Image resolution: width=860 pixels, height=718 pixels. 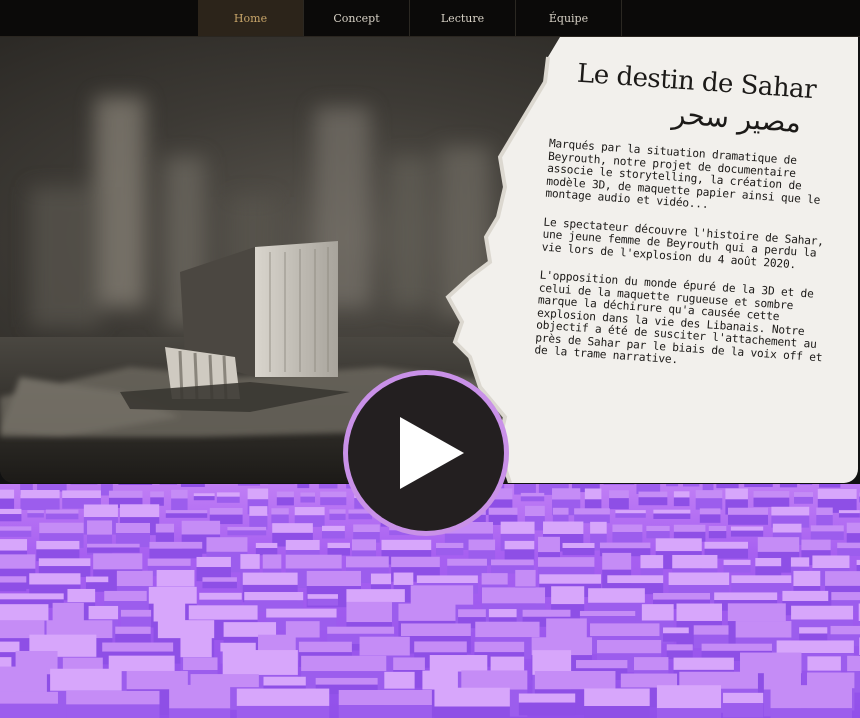 What do you see at coordinates (357, 18) in the screenshot?
I see `nav-item-concept: Concept` at bounding box center [357, 18].